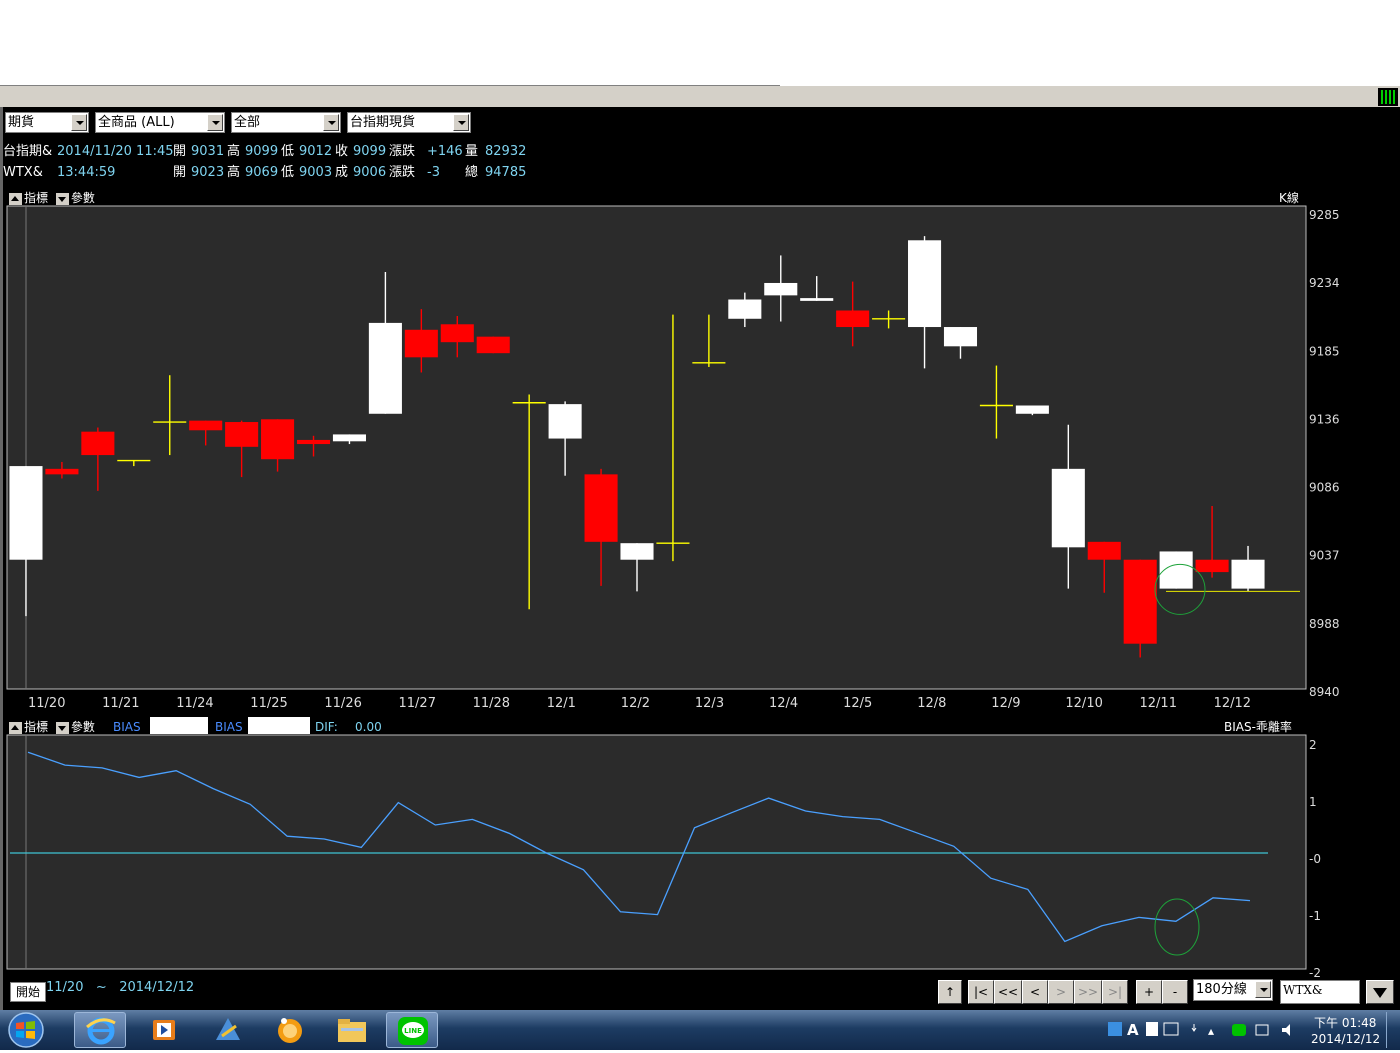  I want to click on ime-a-icon: A, so click(1133, 1030).